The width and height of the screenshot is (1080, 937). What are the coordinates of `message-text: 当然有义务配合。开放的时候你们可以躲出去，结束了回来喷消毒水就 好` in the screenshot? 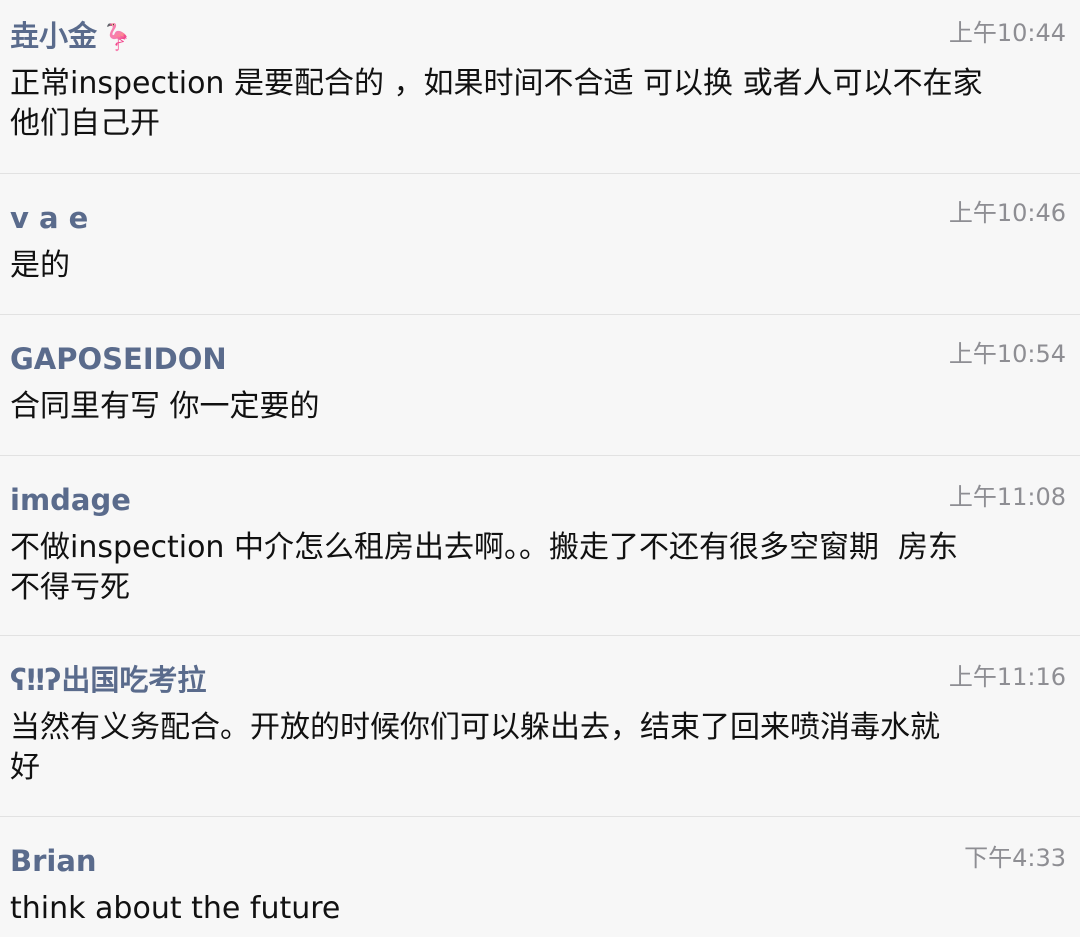 It's located at (475, 747).